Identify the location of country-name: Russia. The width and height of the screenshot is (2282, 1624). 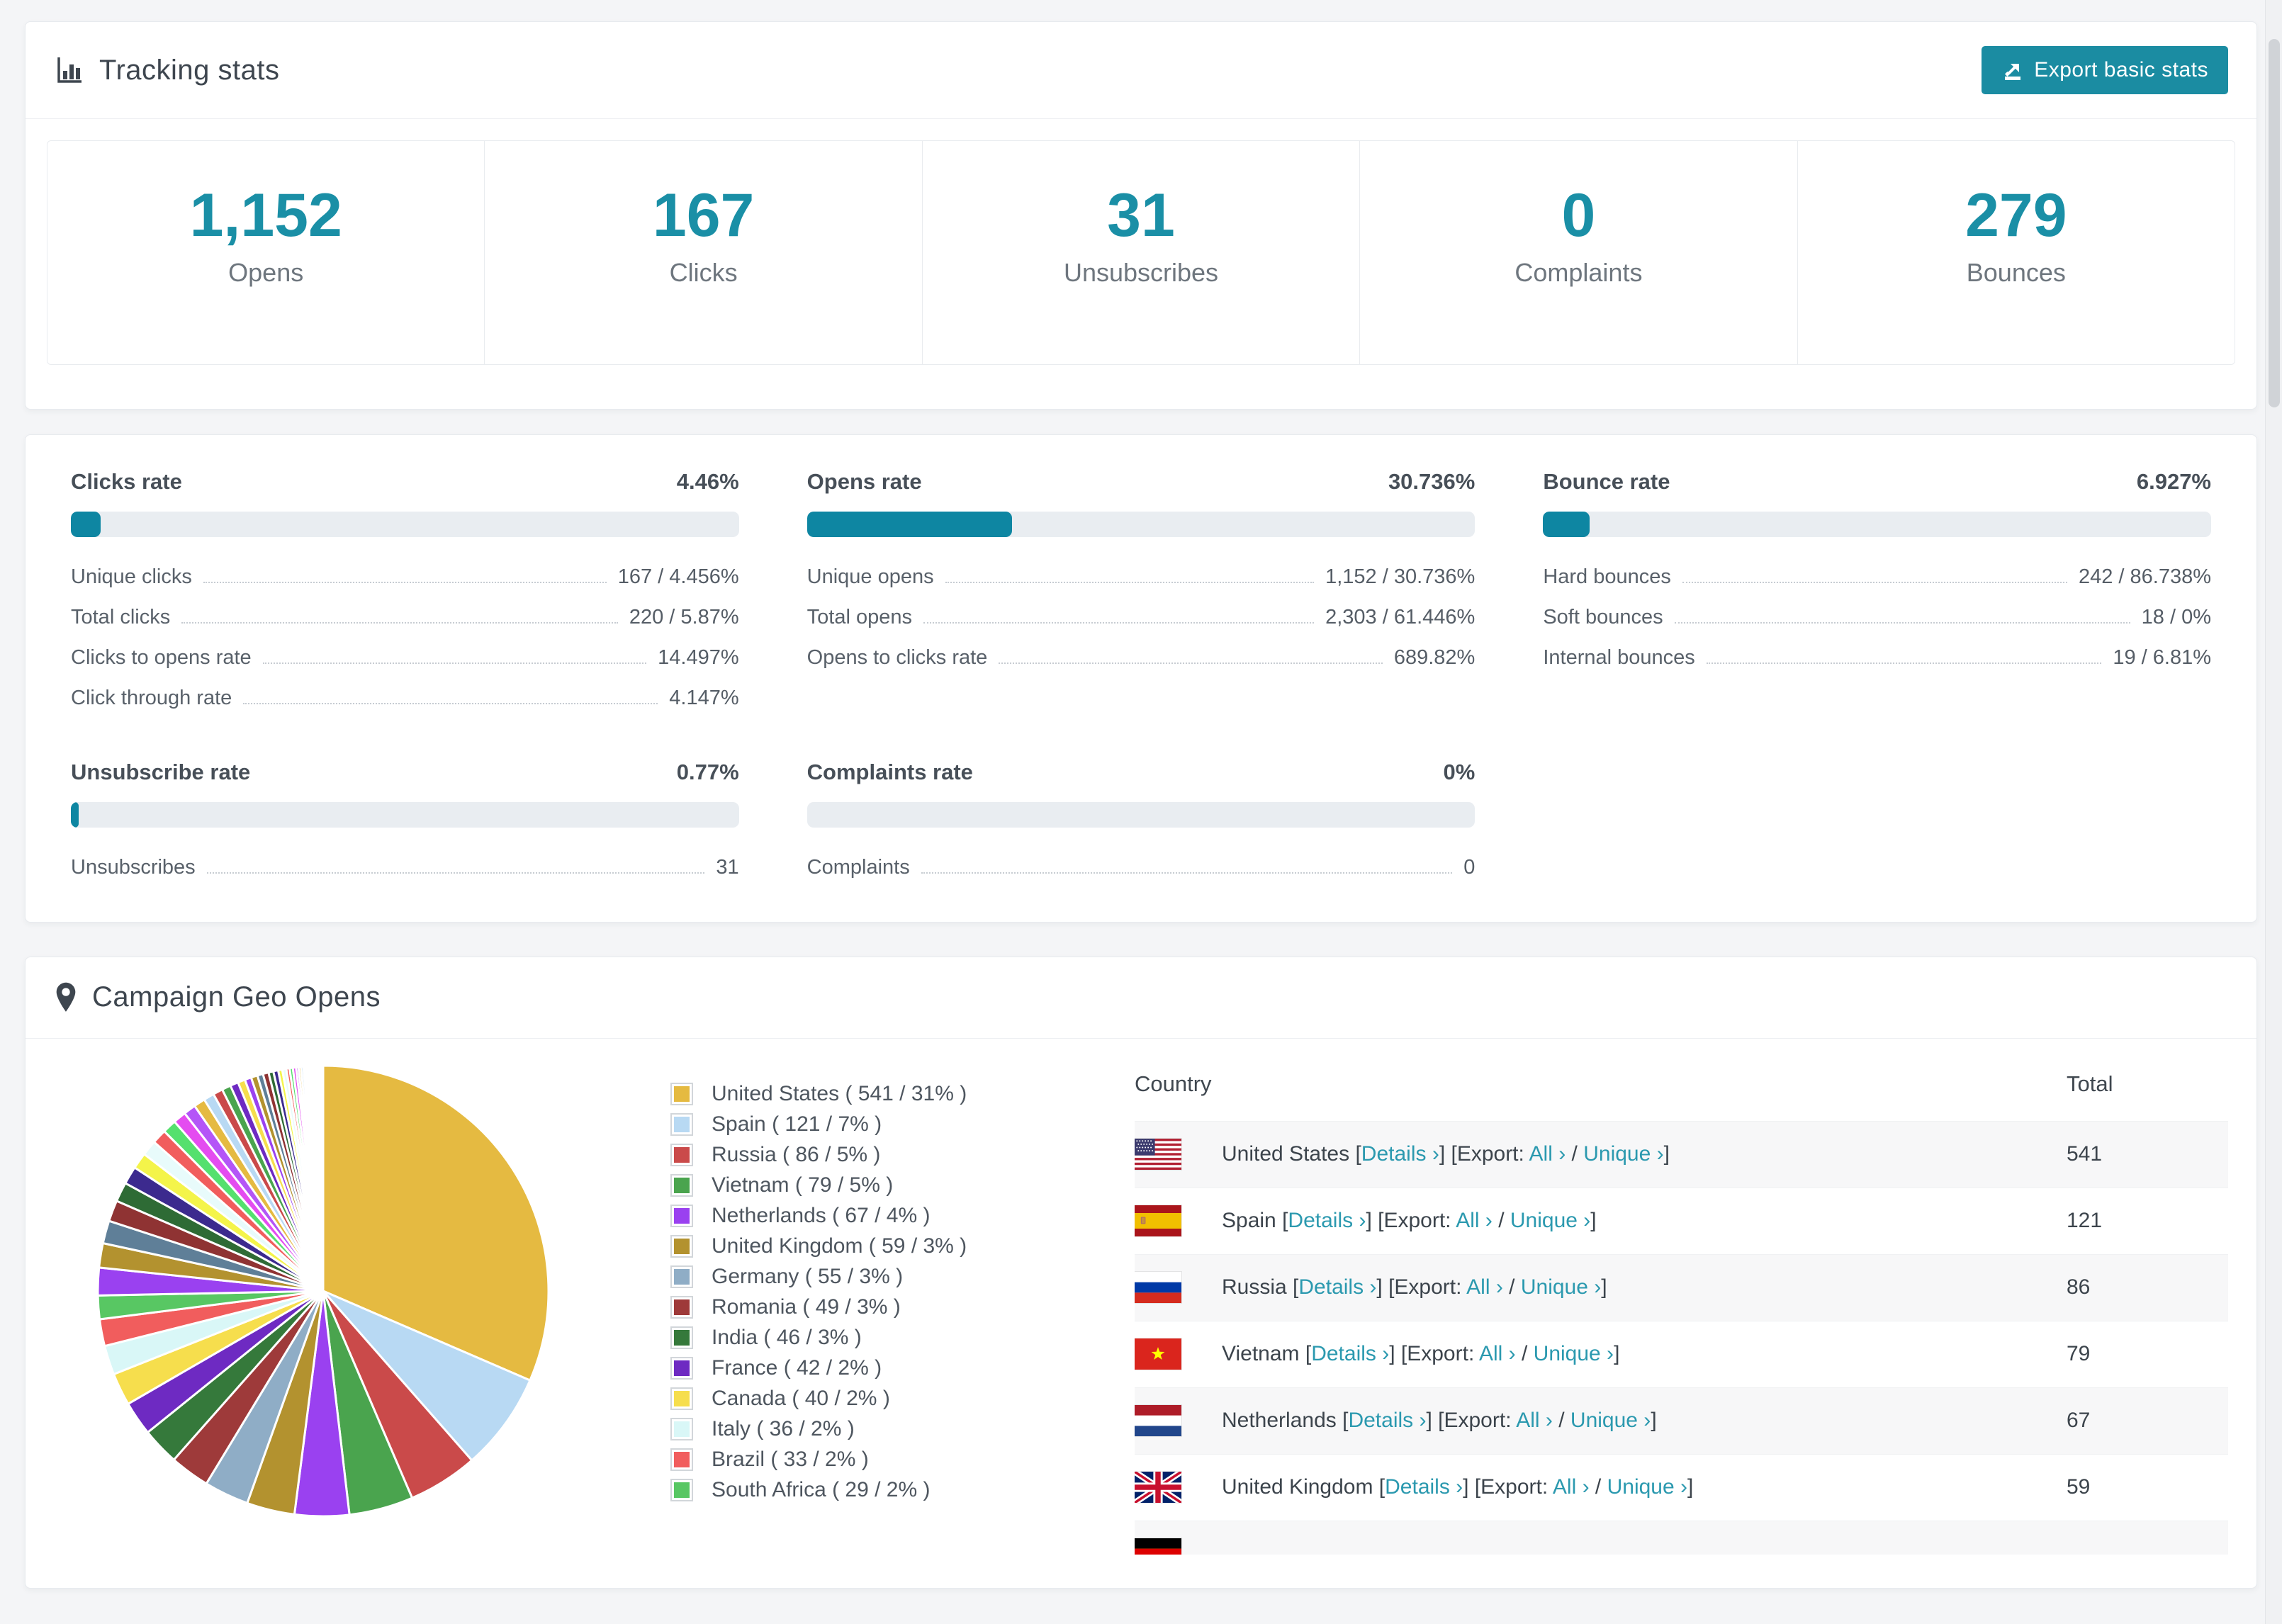
(1257, 1287).